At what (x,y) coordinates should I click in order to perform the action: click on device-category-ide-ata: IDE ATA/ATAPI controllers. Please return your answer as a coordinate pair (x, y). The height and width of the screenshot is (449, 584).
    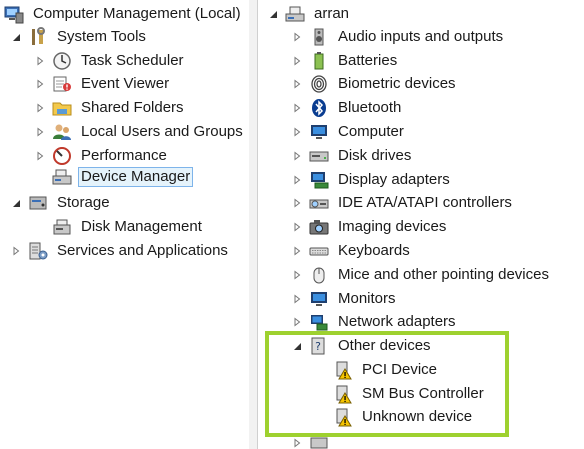
    Looking at the image, I should click on (403, 203).